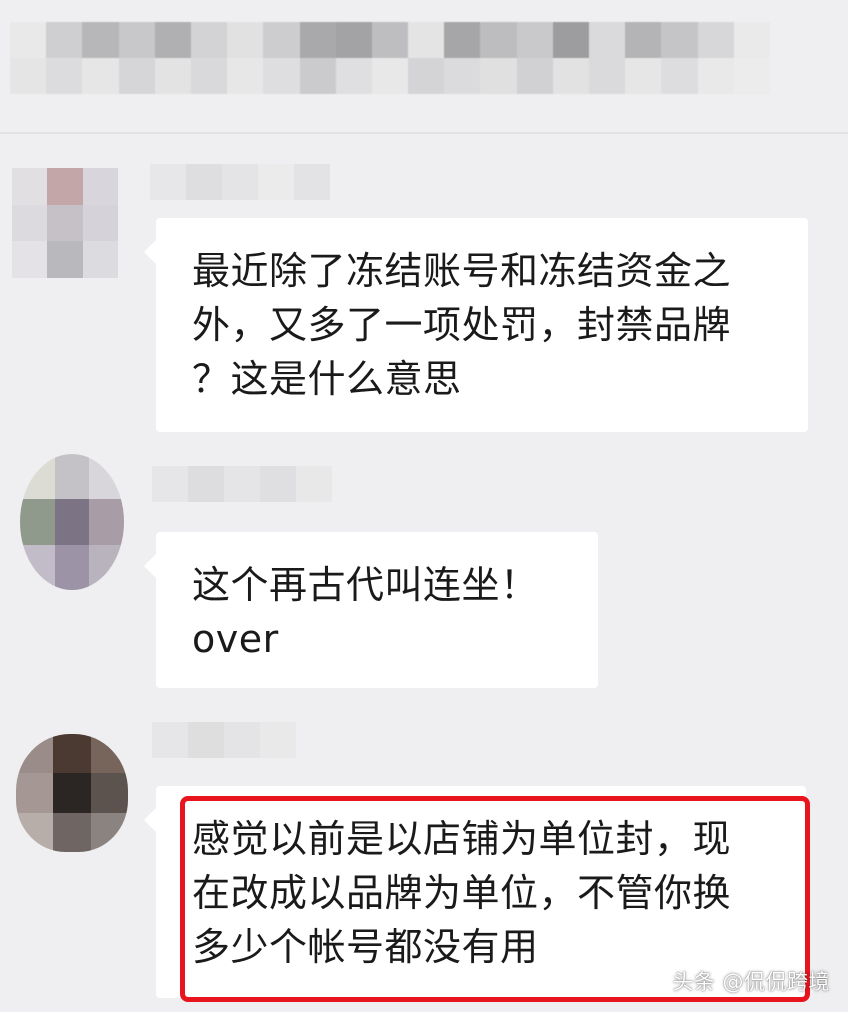 Image resolution: width=848 pixels, height=1012 pixels. What do you see at coordinates (235, 639) in the screenshot?
I see `message-text-line: over` at bounding box center [235, 639].